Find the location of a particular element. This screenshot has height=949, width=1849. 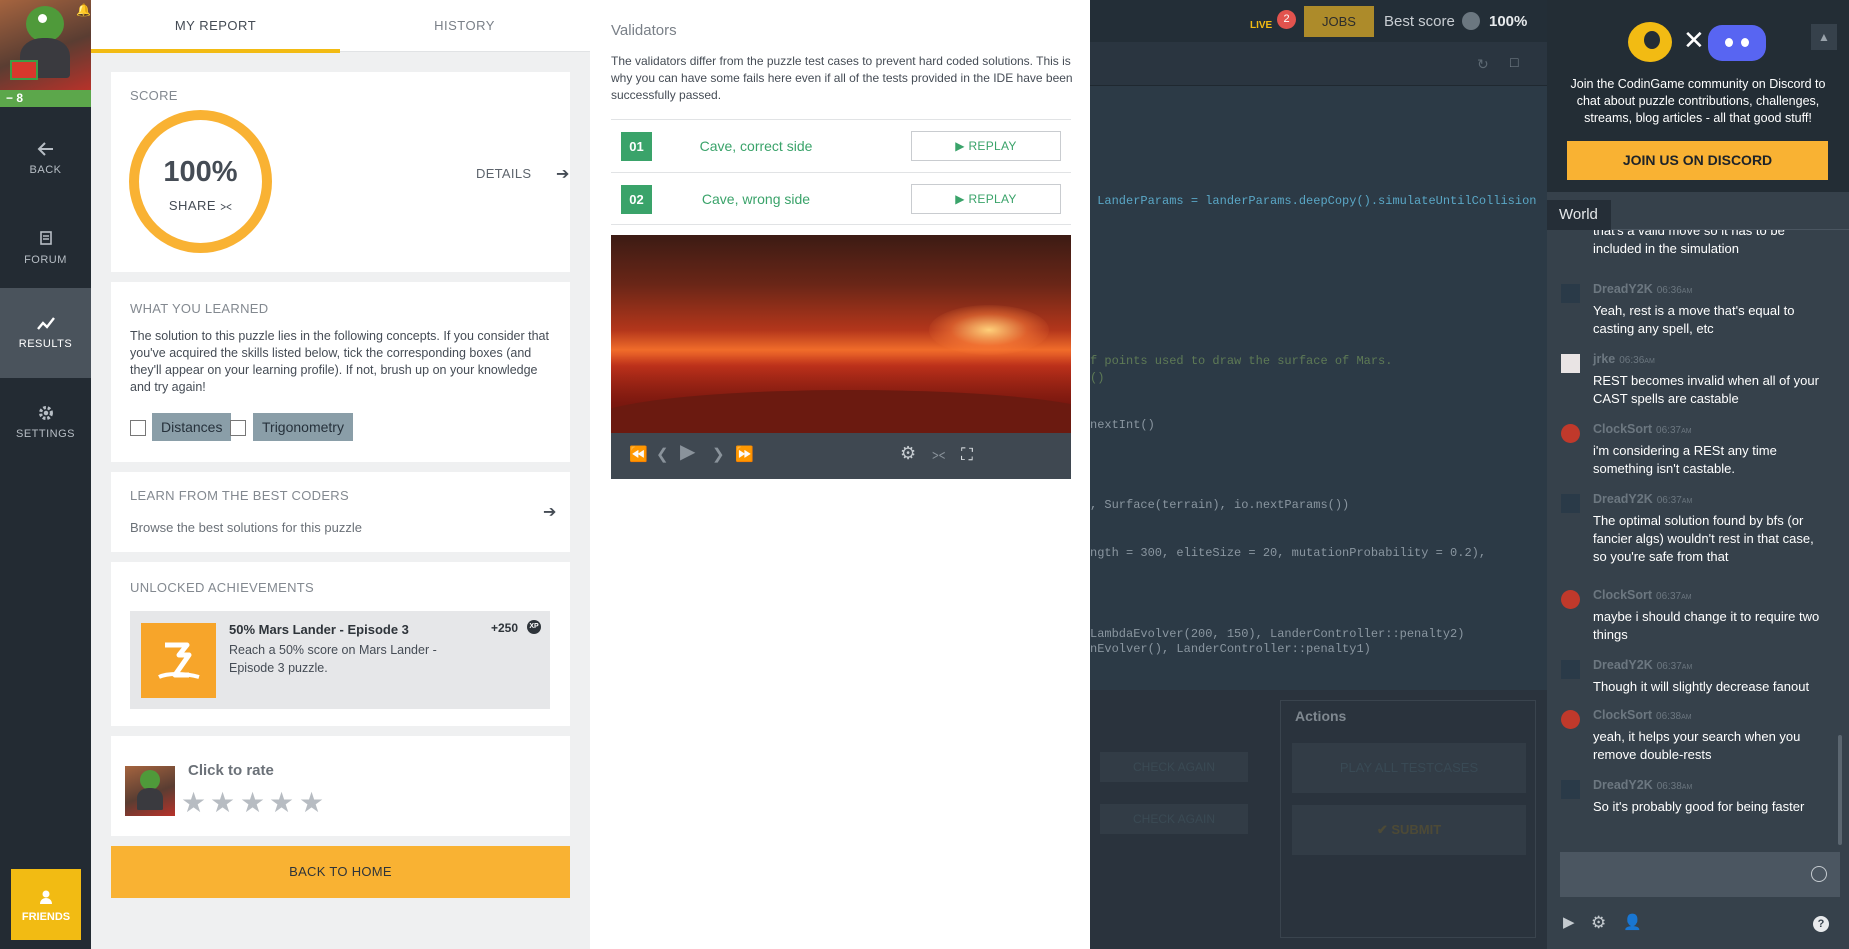

nav-settings: SETTINGS is located at coordinates (45, 423).